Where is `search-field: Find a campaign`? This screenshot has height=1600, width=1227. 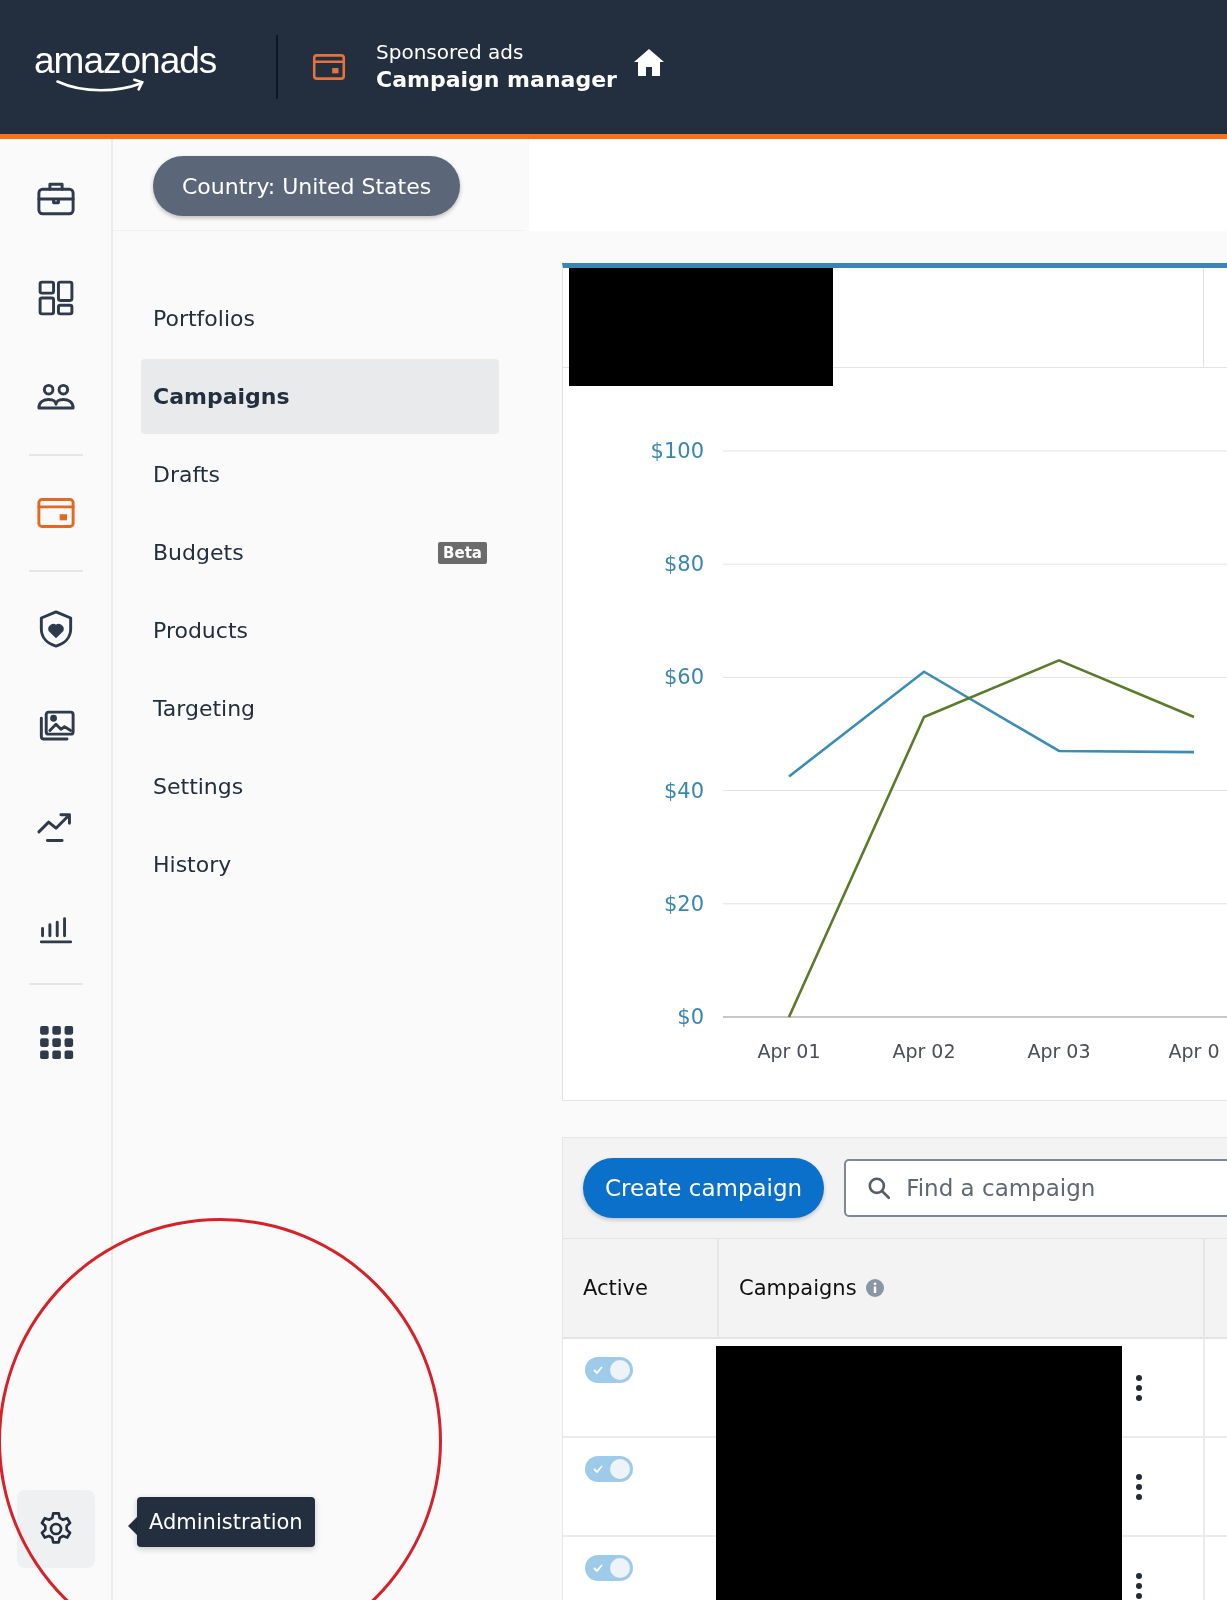 search-field: Find a campaign is located at coordinates (1035, 1188).